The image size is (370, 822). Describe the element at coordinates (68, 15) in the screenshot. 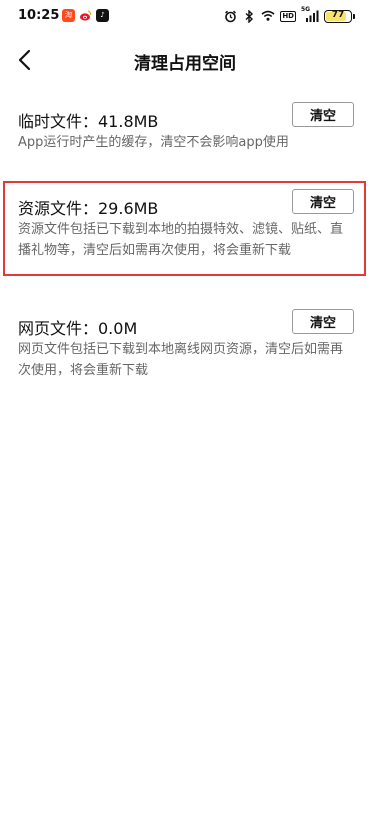

I see `taobao-app-icon: 淘` at that location.